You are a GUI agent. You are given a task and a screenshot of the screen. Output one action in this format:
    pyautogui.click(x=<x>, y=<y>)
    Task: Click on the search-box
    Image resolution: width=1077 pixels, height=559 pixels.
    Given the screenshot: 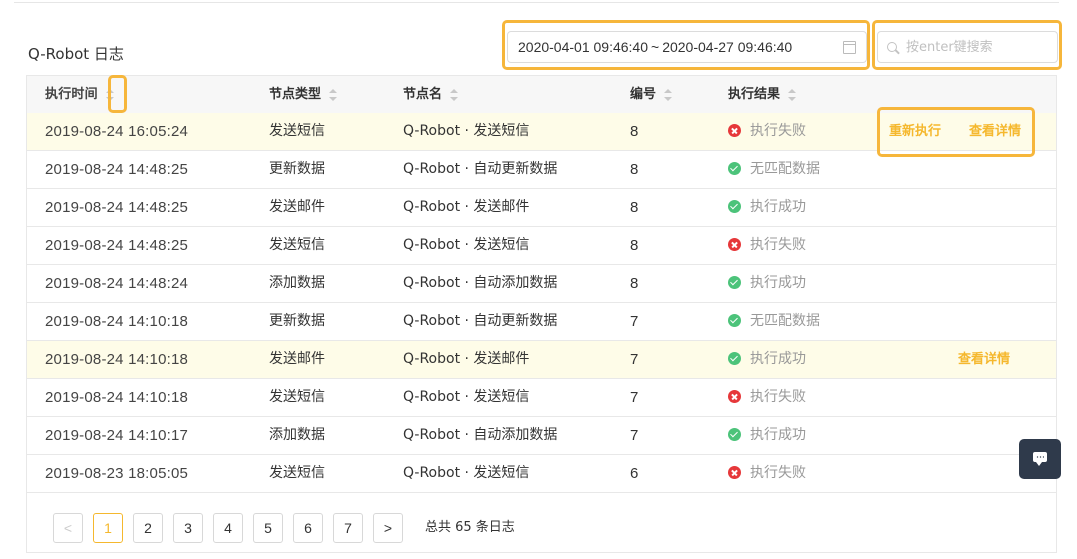 What is the action you would take?
    pyautogui.click(x=967, y=47)
    